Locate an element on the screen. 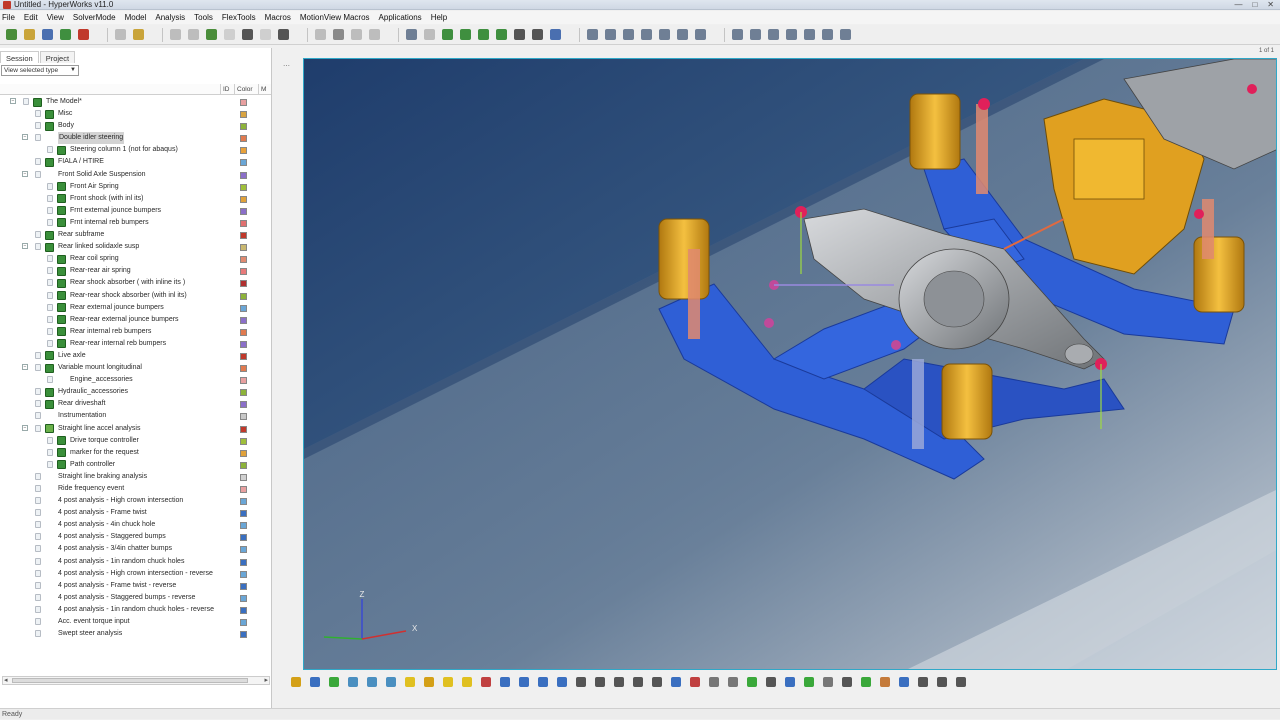 The width and height of the screenshot is (1280, 720). find-button is located at coordinates (411, 34).